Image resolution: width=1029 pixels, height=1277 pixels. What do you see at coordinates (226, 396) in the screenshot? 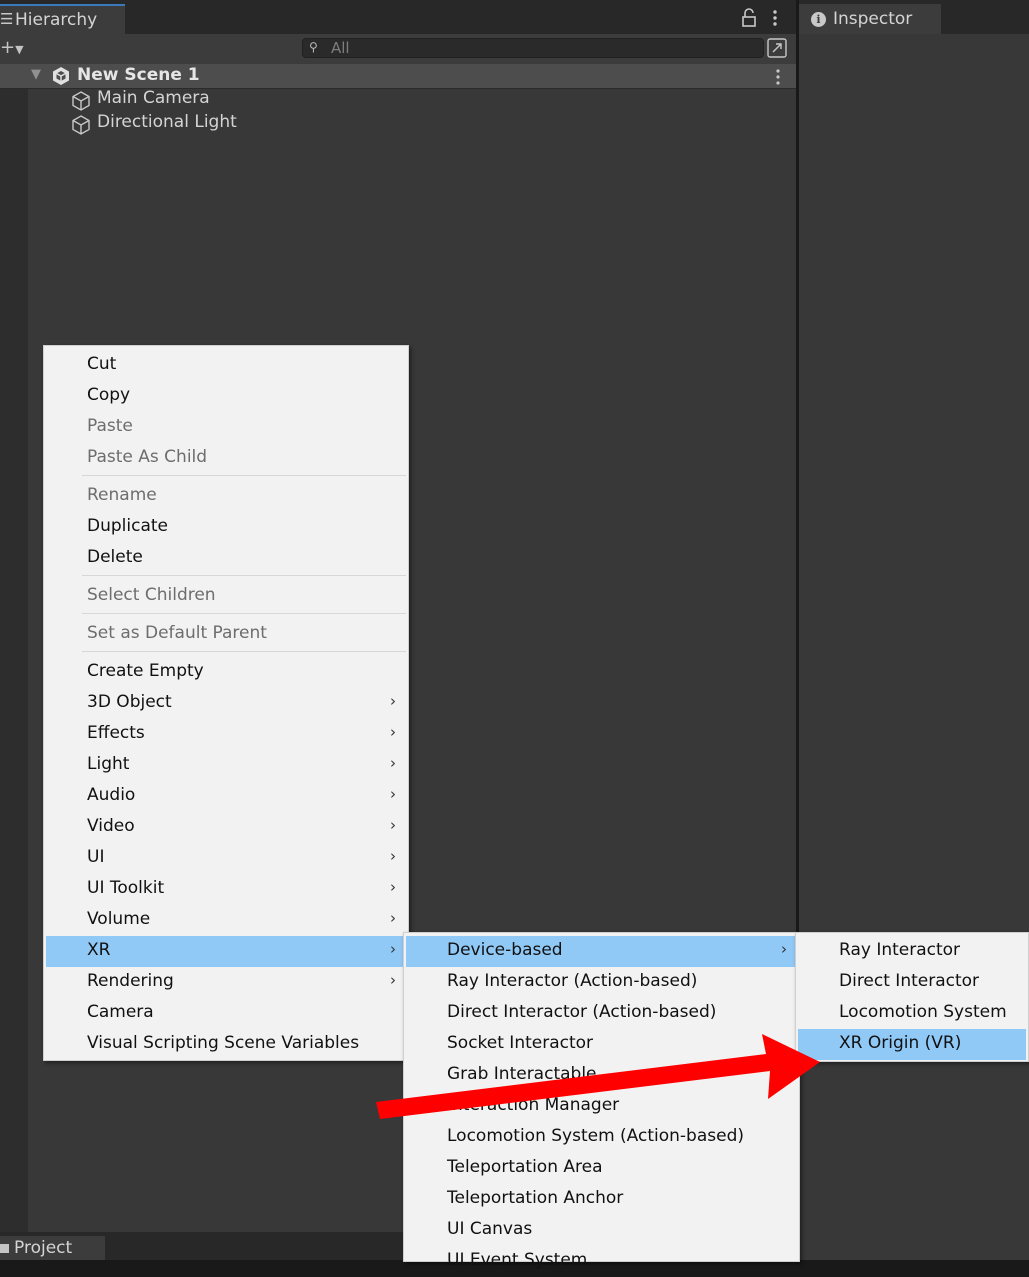
I see `menu-item-copy: Copy` at bounding box center [226, 396].